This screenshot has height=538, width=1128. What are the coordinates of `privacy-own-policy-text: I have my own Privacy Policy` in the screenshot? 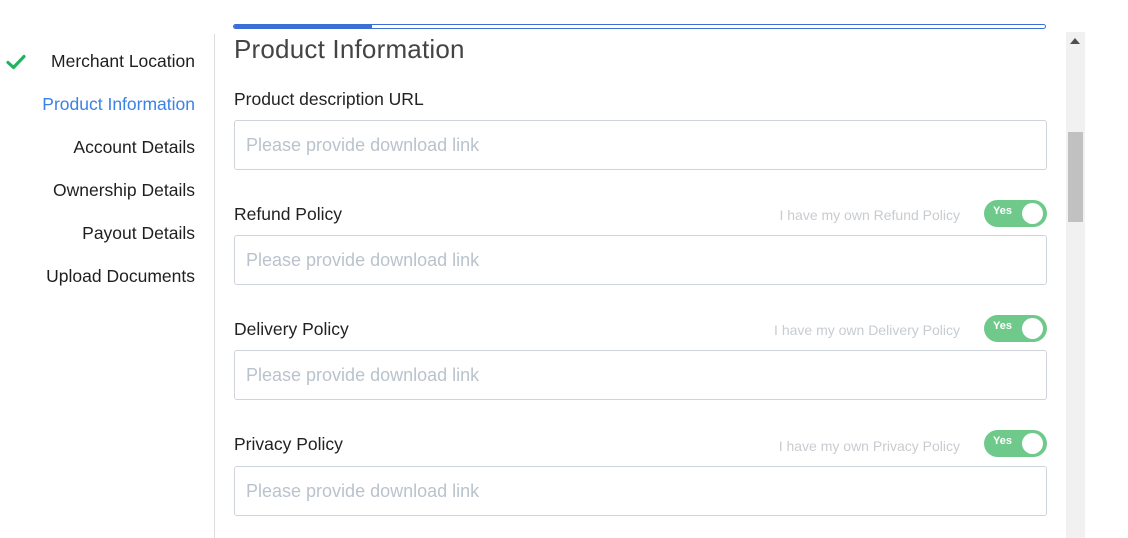 It's located at (869, 446).